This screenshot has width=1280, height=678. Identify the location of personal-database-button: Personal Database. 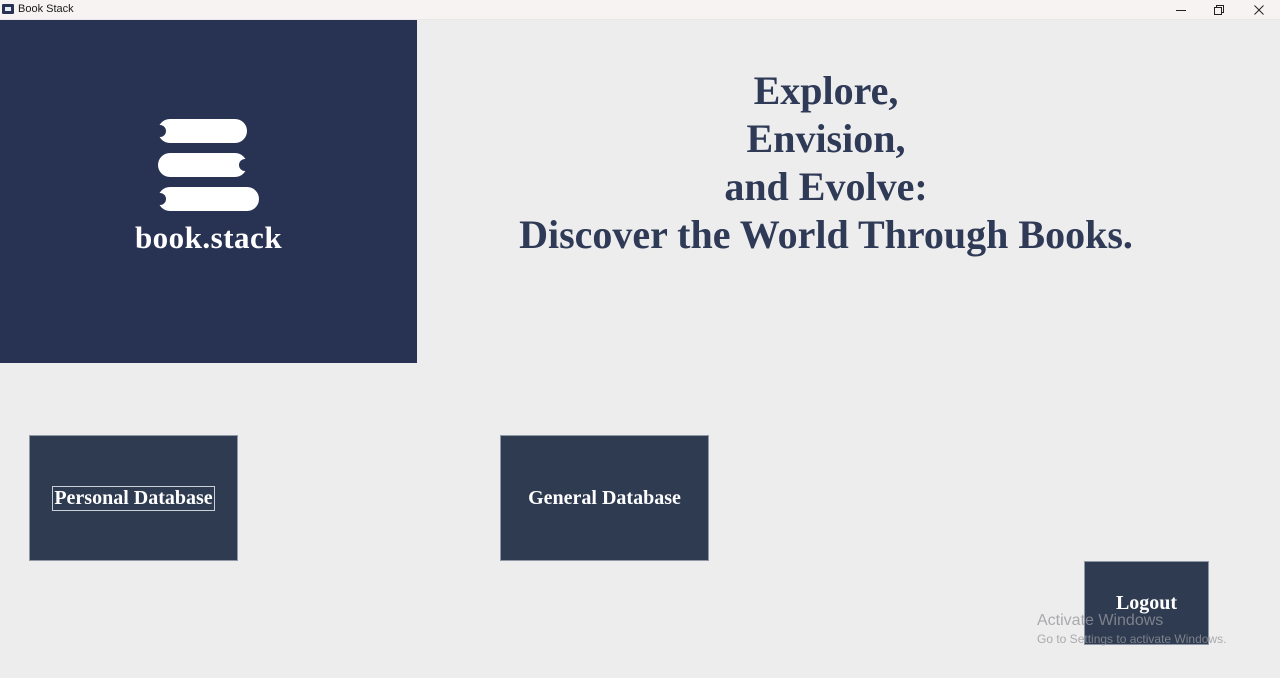
(133, 498).